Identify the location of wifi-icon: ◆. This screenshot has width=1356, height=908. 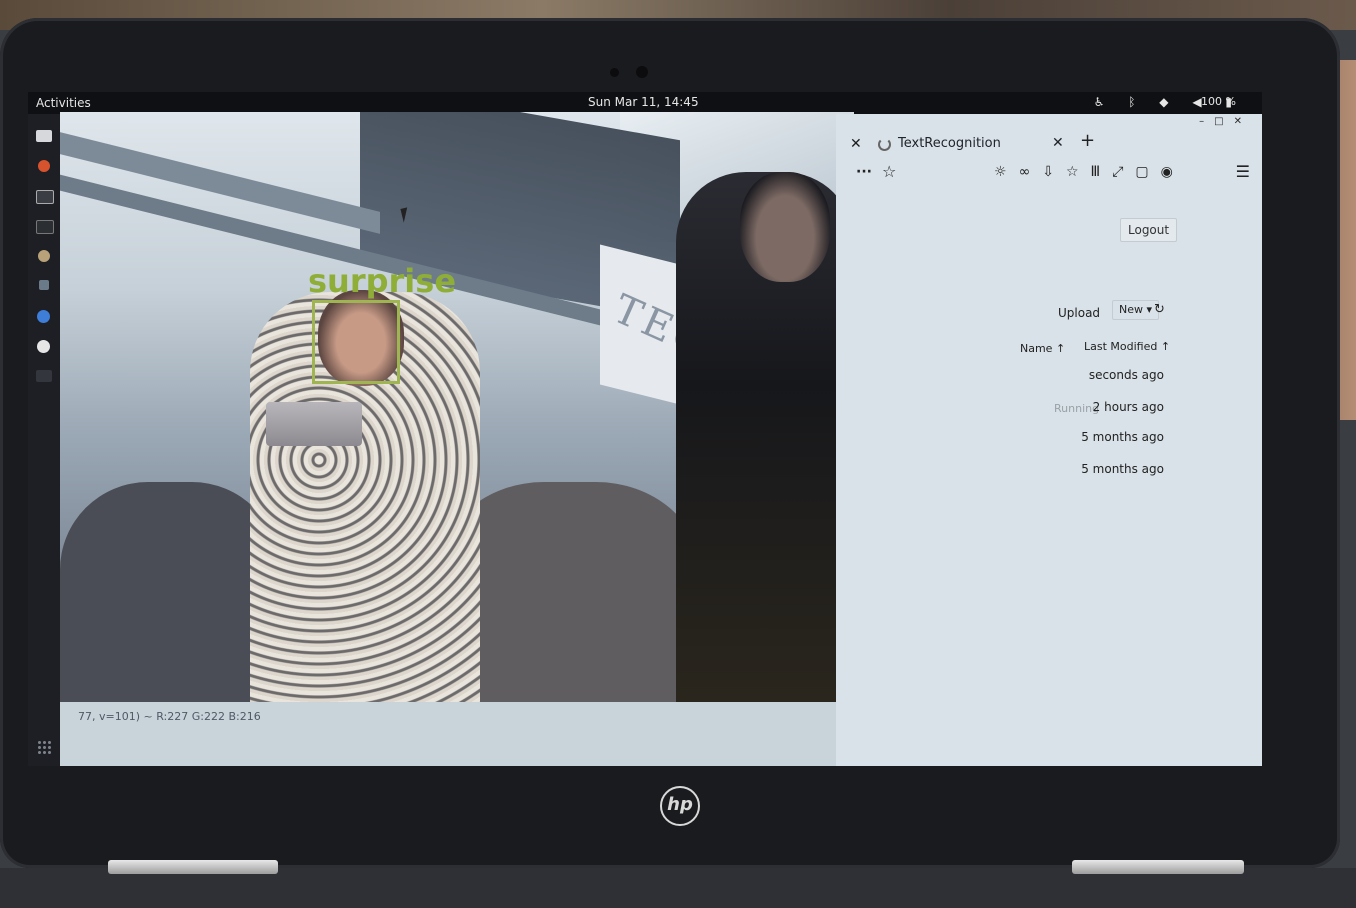
(1168, 102).